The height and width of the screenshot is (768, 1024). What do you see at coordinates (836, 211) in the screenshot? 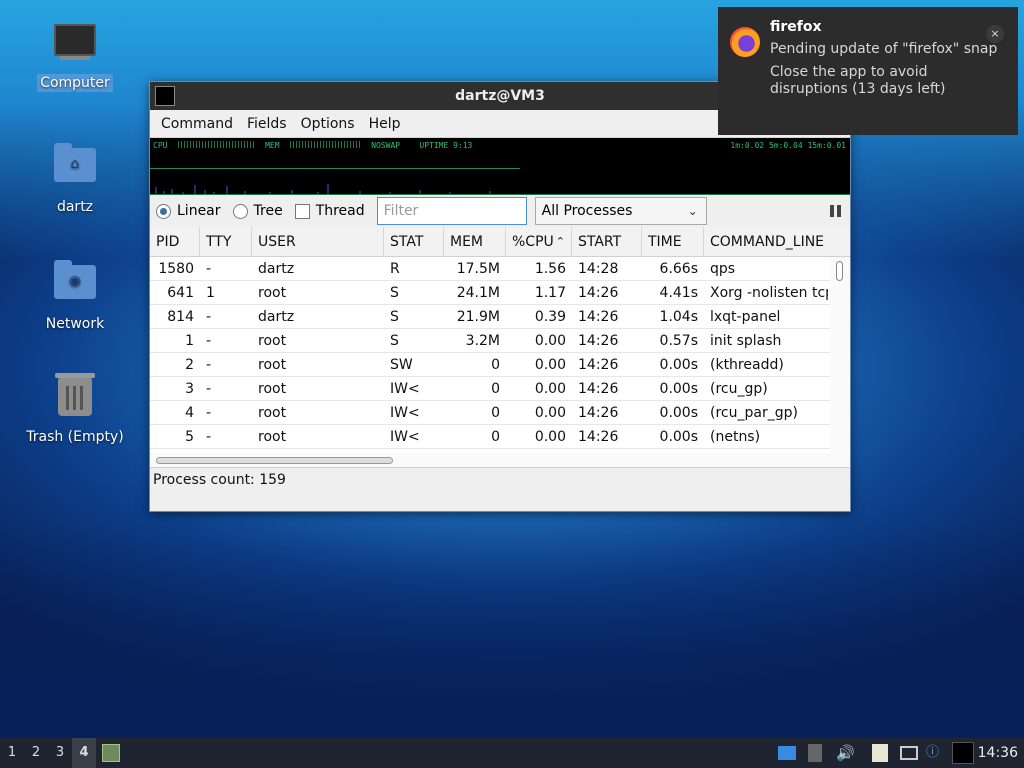
I see `pause-icon` at bounding box center [836, 211].